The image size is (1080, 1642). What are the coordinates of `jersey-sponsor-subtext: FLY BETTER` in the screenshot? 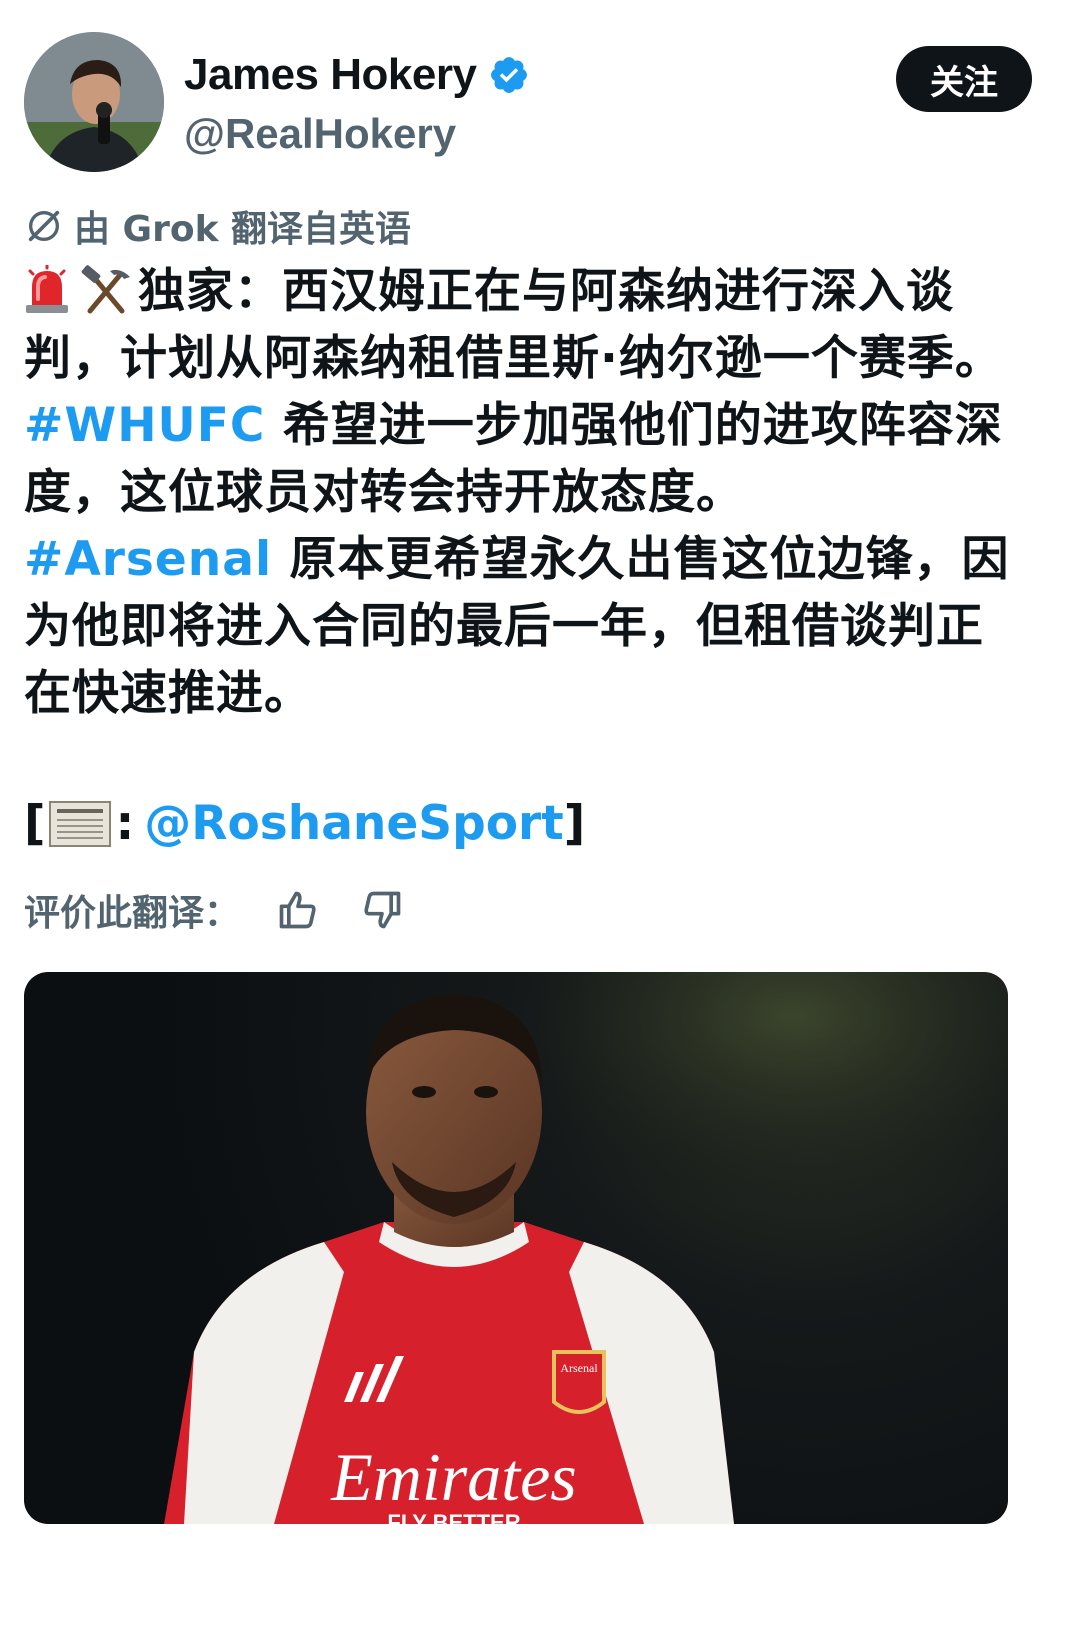 It's located at (453, 1517).